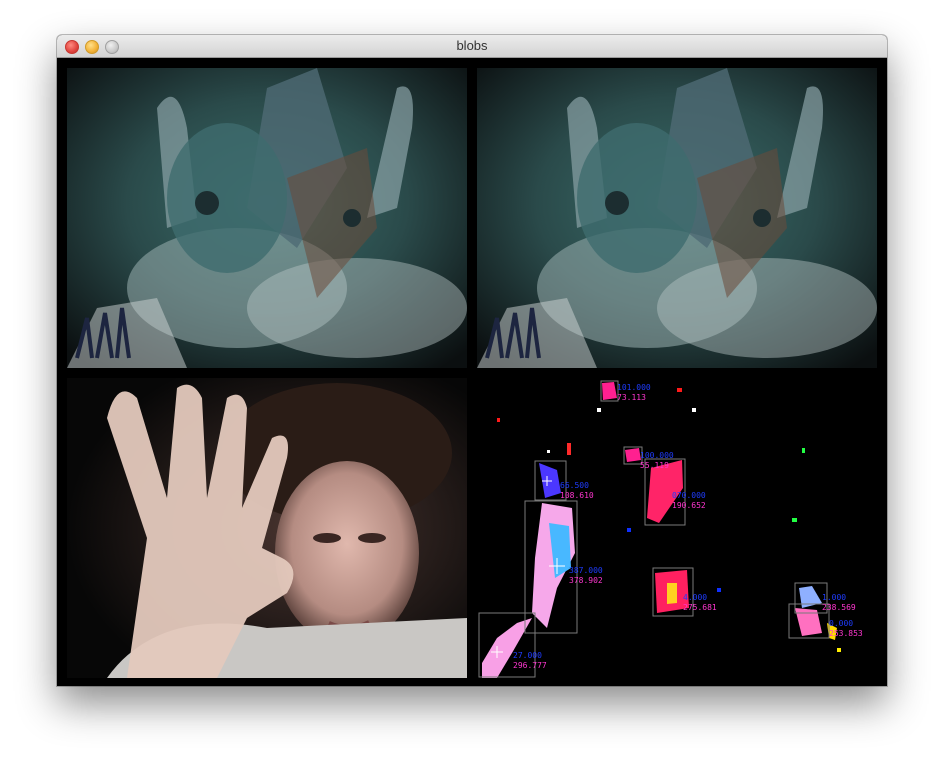  Describe the element at coordinates (577, 495) in the screenshot. I see `blob-label-y: 108.610` at that location.